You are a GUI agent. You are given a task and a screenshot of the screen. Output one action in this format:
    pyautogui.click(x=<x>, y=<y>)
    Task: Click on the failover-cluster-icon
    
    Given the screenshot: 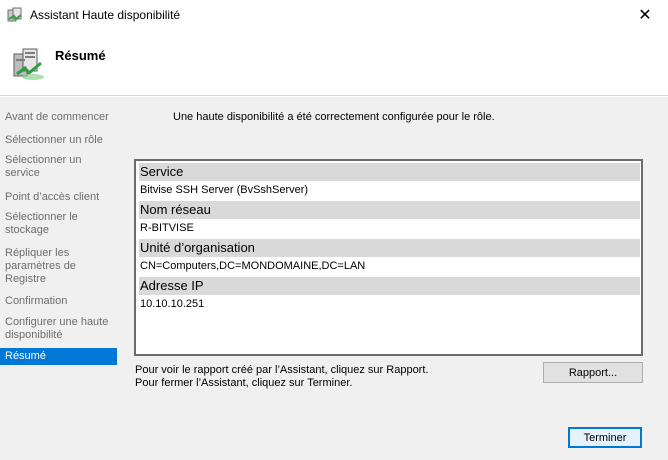 What is the action you would take?
    pyautogui.click(x=14, y=14)
    